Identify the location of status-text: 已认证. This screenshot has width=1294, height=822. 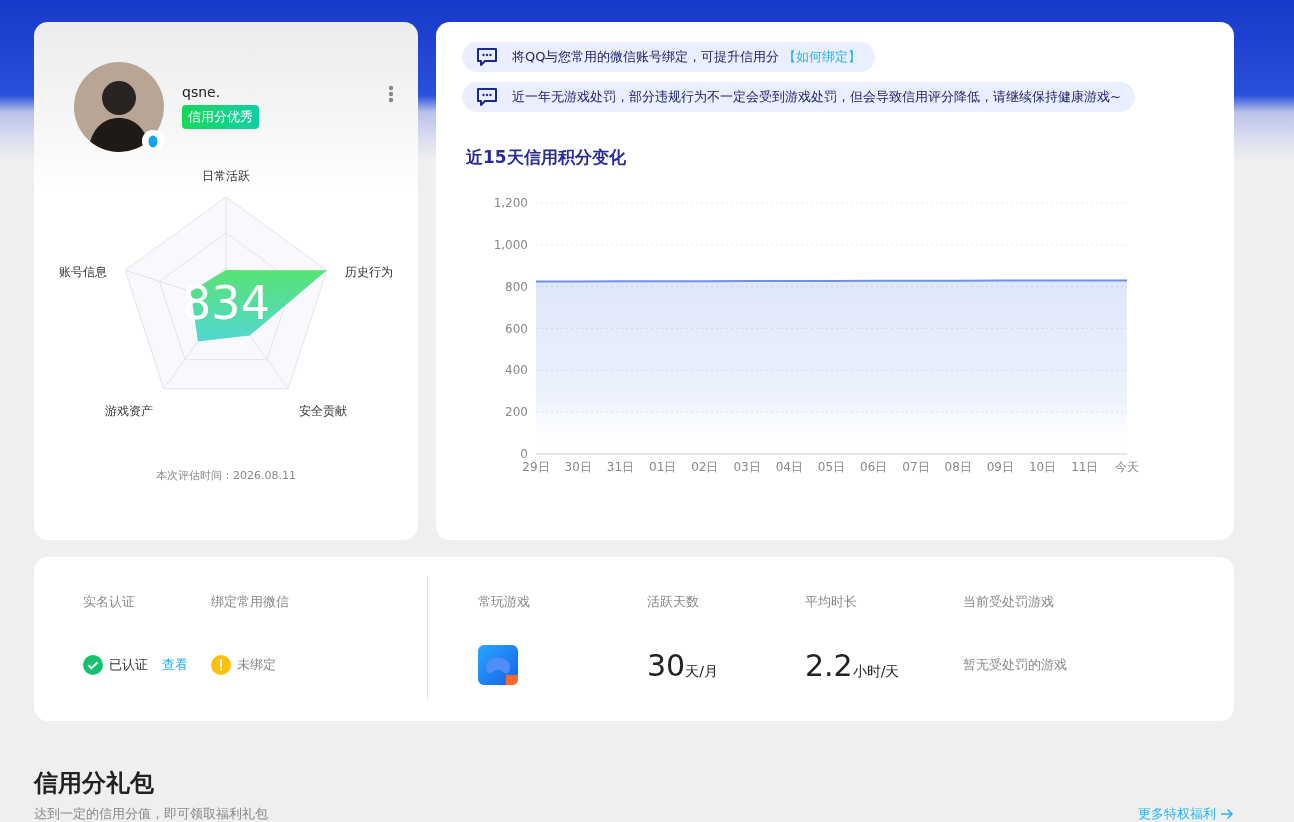
(128, 665).